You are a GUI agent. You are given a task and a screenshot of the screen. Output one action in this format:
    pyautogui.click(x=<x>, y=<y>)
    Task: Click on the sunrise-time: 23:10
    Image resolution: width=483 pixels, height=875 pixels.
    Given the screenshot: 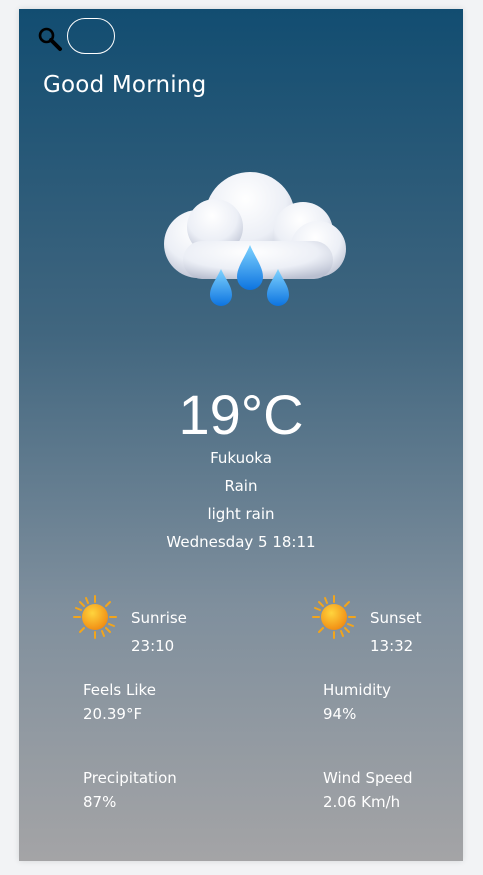 What is the action you would take?
    pyautogui.click(x=153, y=646)
    